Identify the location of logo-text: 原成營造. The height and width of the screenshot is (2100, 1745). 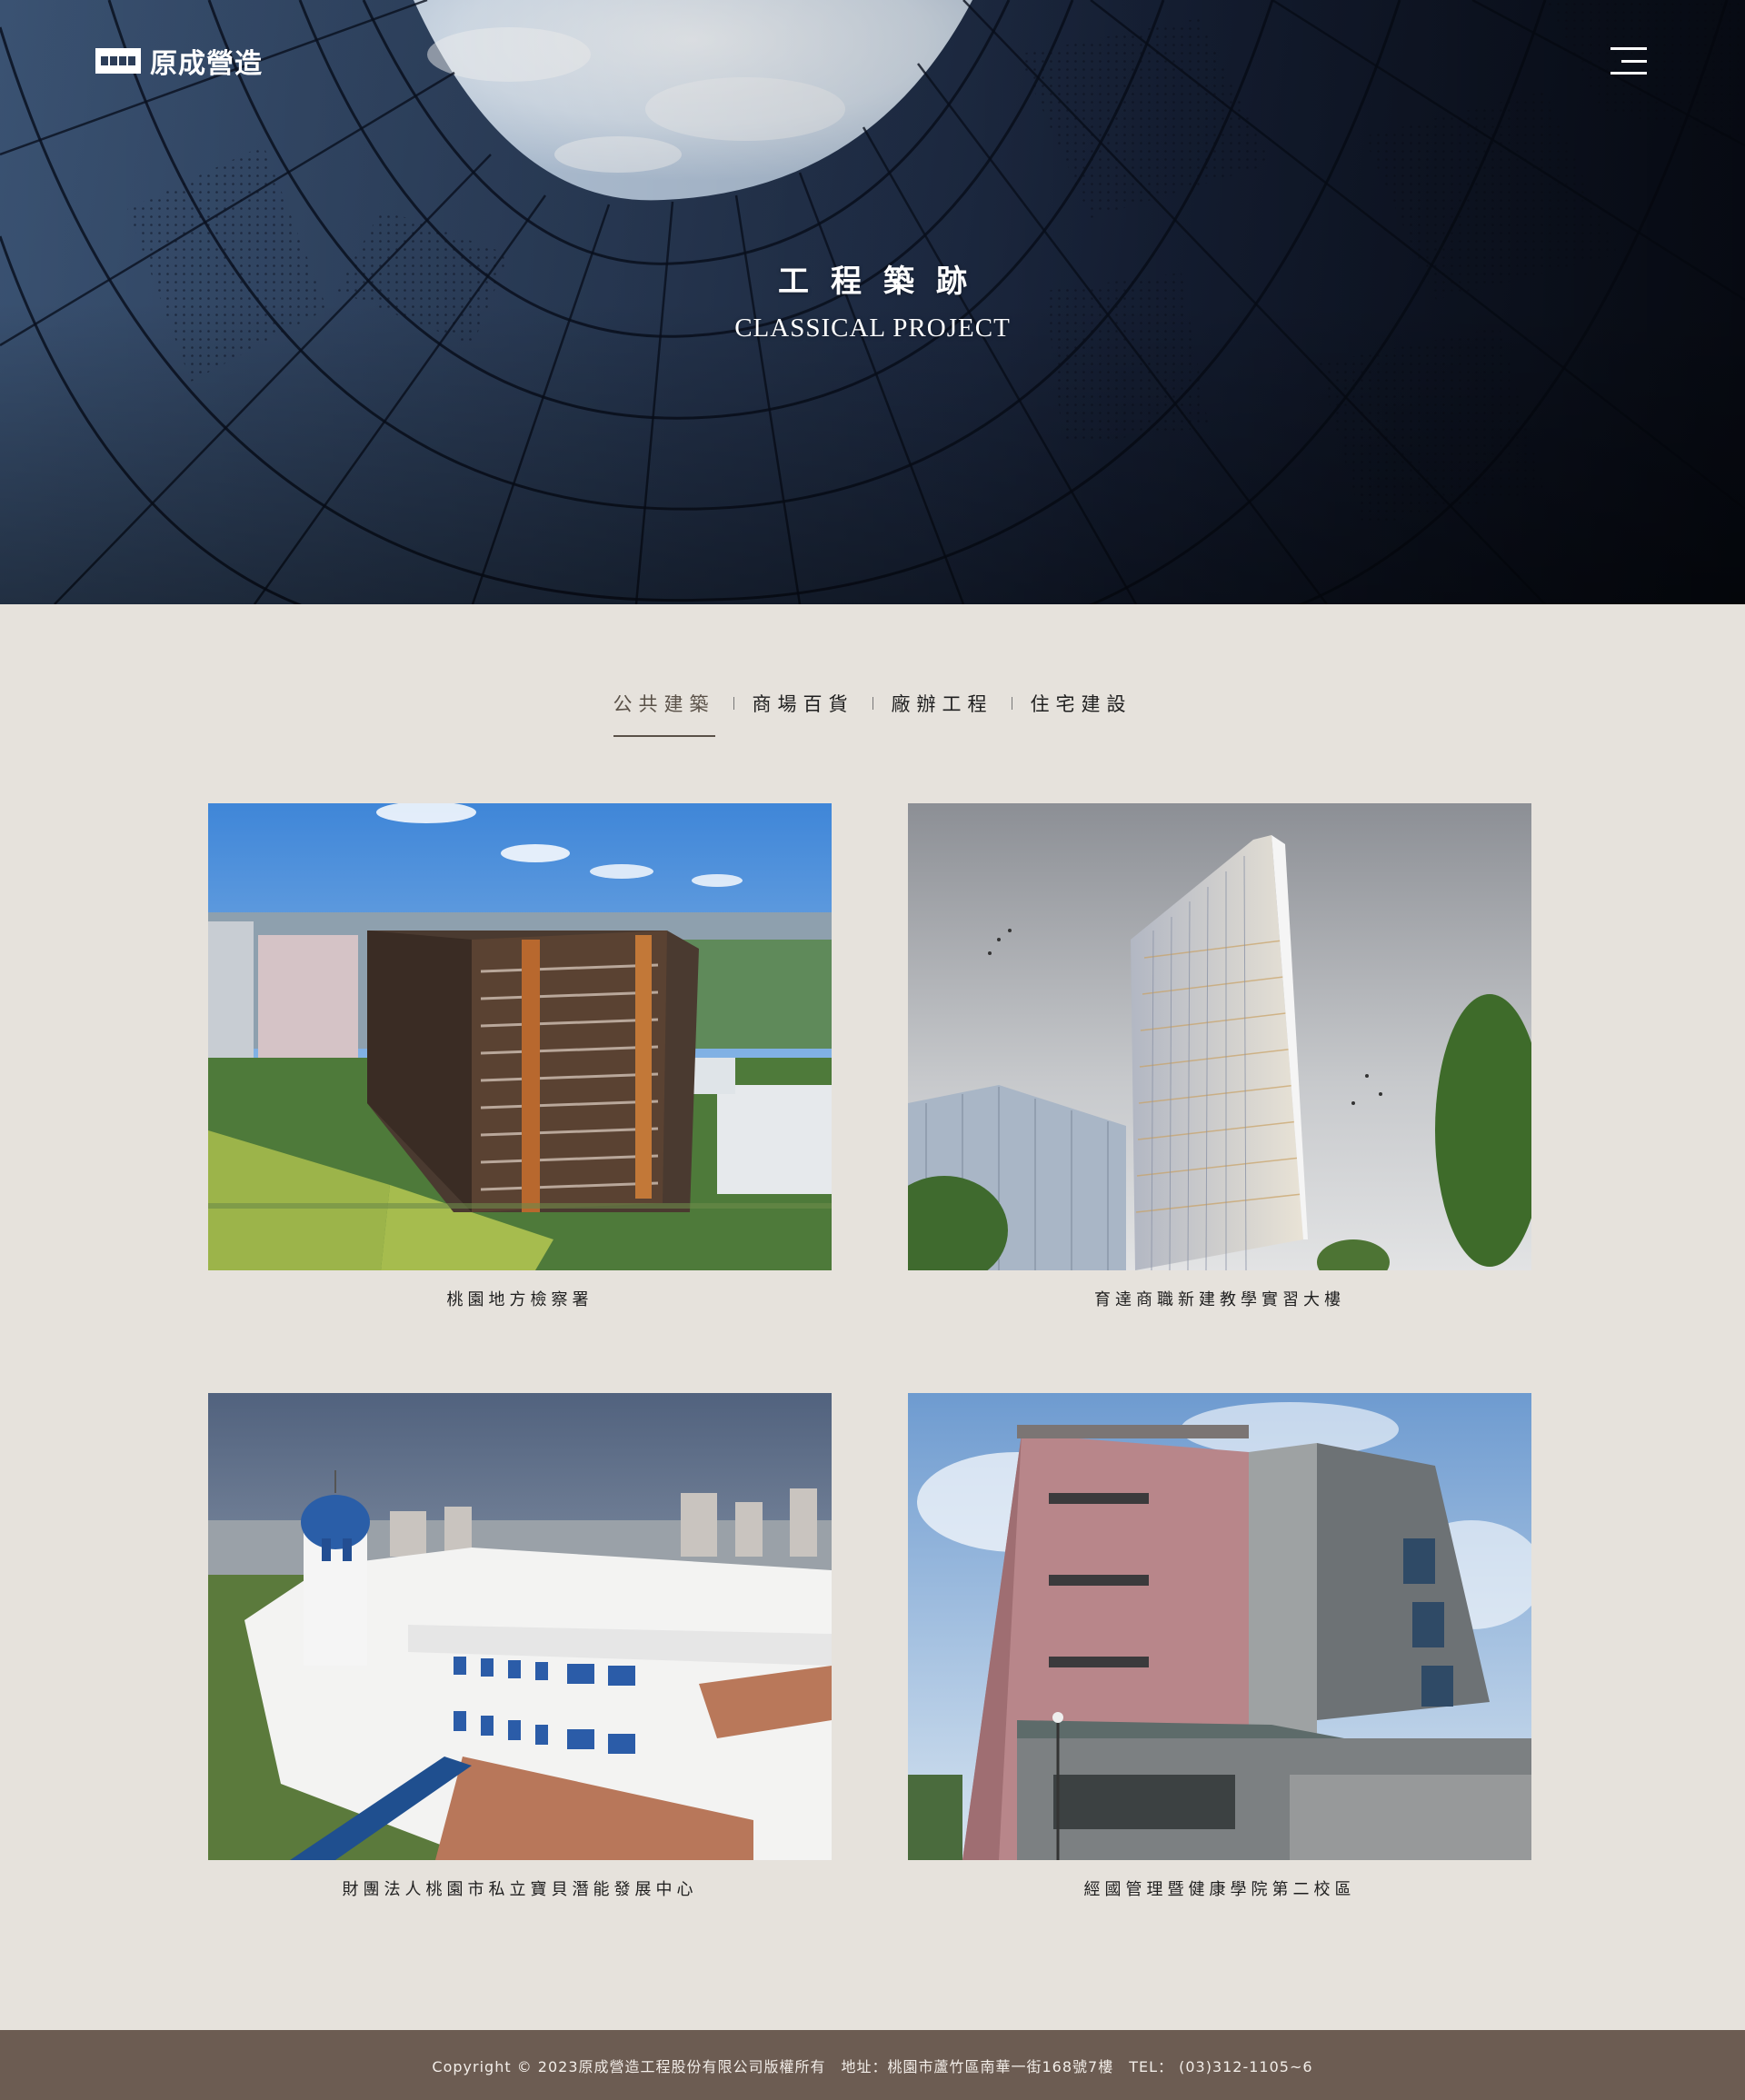
(206, 64).